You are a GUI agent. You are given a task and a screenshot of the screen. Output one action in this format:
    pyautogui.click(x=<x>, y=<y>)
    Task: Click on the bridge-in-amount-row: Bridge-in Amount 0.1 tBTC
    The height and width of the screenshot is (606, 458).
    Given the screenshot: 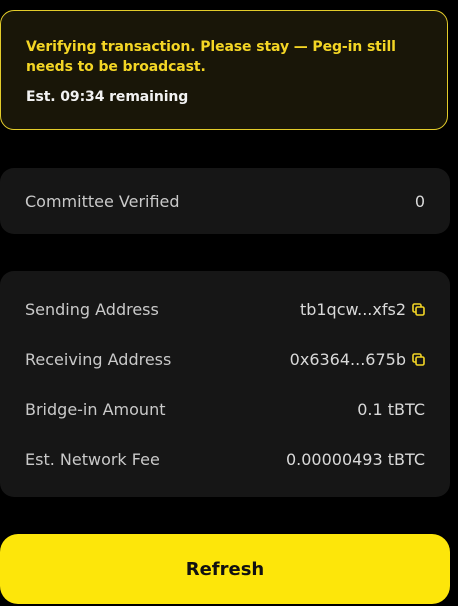 What is the action you would take?
    pyautogui.click(x=225, y=409)
    